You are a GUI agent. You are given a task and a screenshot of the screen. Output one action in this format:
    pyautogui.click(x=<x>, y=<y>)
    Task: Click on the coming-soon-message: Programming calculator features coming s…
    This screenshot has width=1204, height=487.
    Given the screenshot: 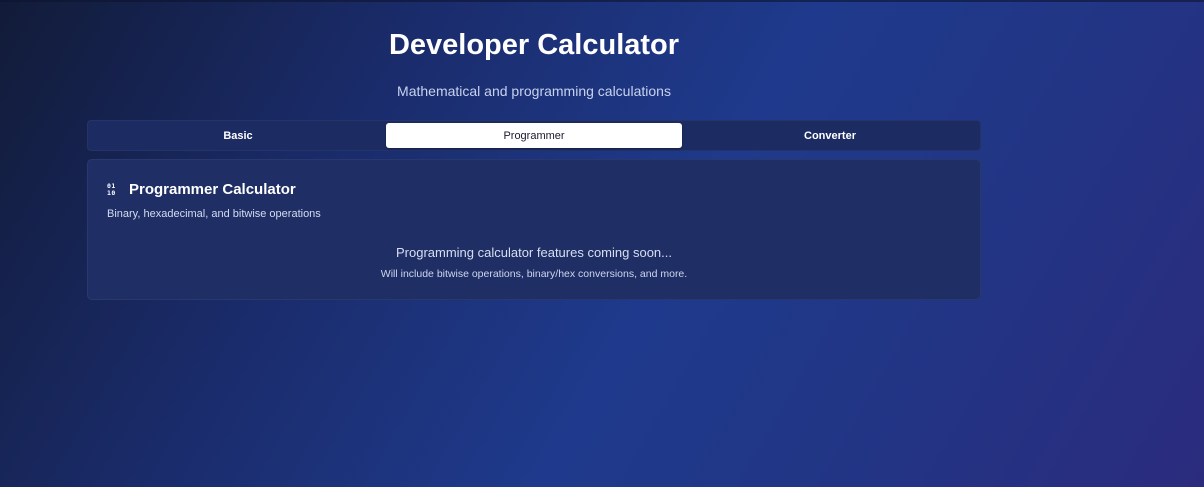 What is the action you would take?
    pyautogui.click(x=533, y=252)
    